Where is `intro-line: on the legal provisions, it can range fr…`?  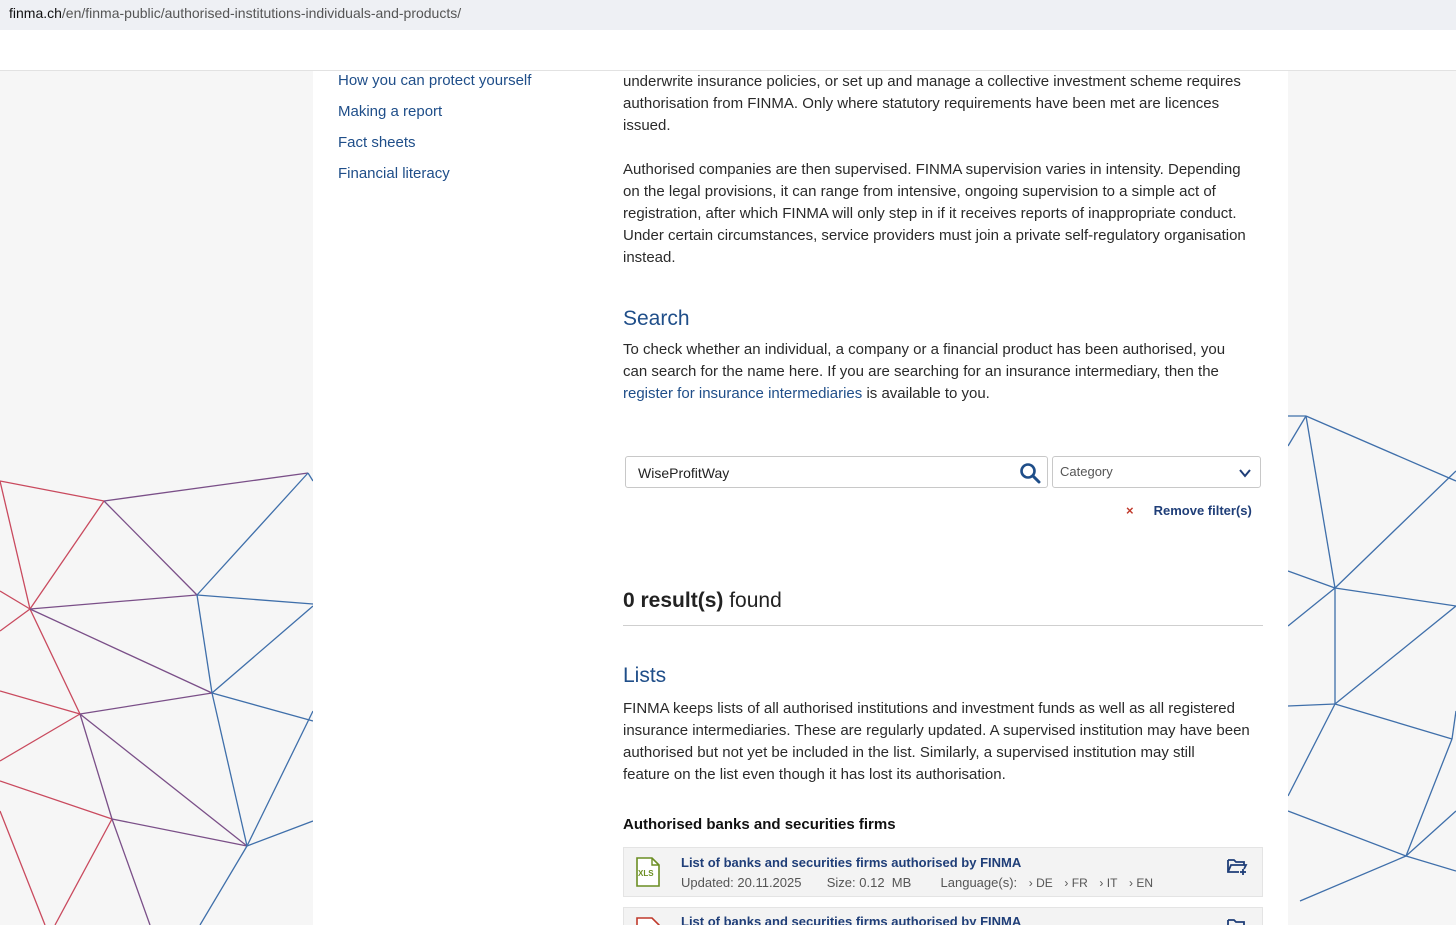
intro-line: on the legal provisions, it can range fr… is located at coordinates (919, 191).